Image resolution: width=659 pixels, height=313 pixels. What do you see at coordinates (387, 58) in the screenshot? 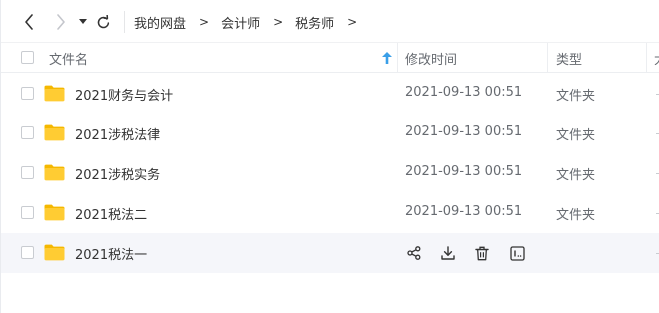
I see `sort-ascending-icon` at bounding box center [387, 58].